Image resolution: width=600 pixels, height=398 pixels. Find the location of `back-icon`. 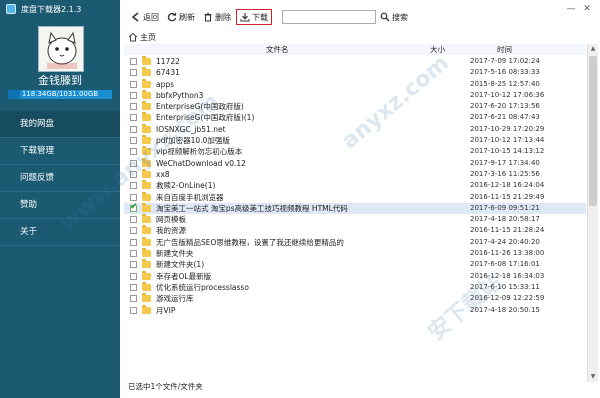

back-icon is located at coordinates (135, 17).